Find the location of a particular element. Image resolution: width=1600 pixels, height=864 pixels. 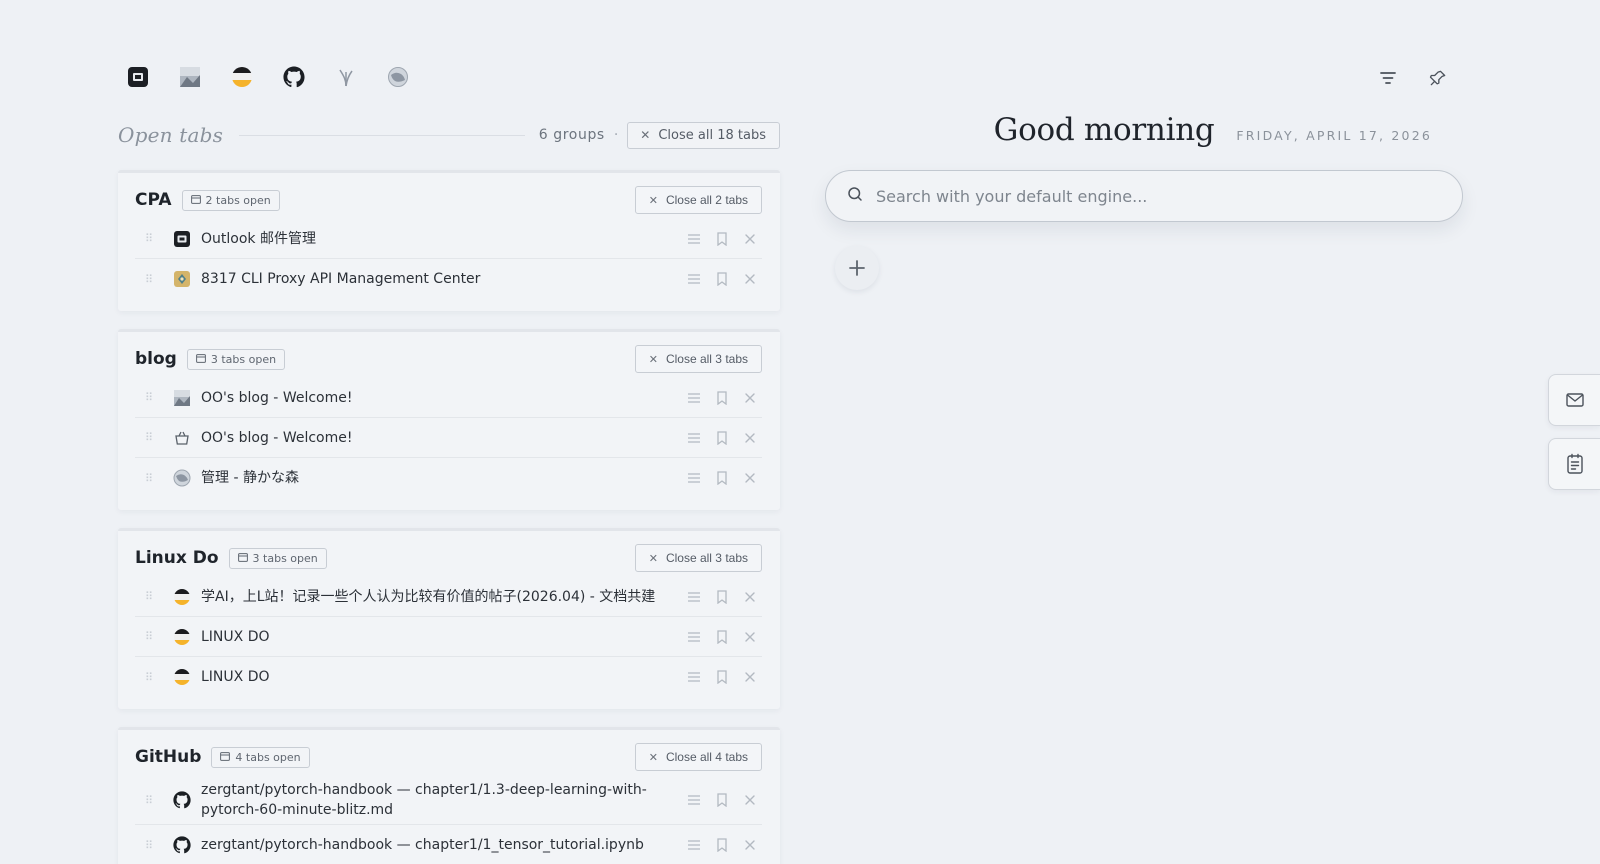

tab-title: Outlook 邮件管理 is located at coordinates (443, 239).